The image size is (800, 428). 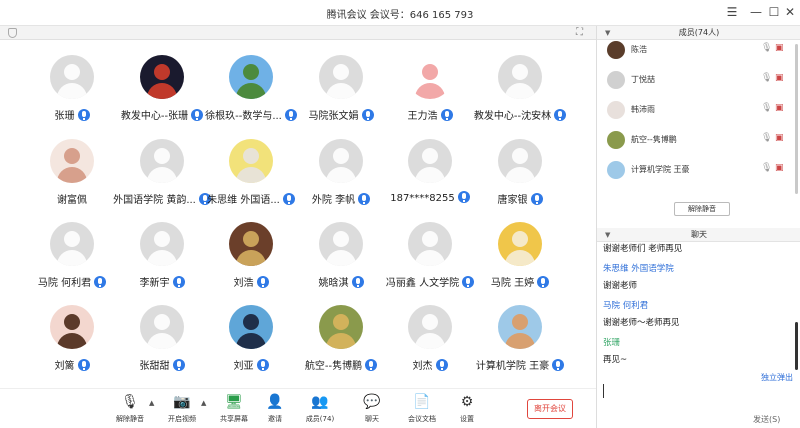 I want to click on menu-icon: ☰, so click(x=732, y=12).